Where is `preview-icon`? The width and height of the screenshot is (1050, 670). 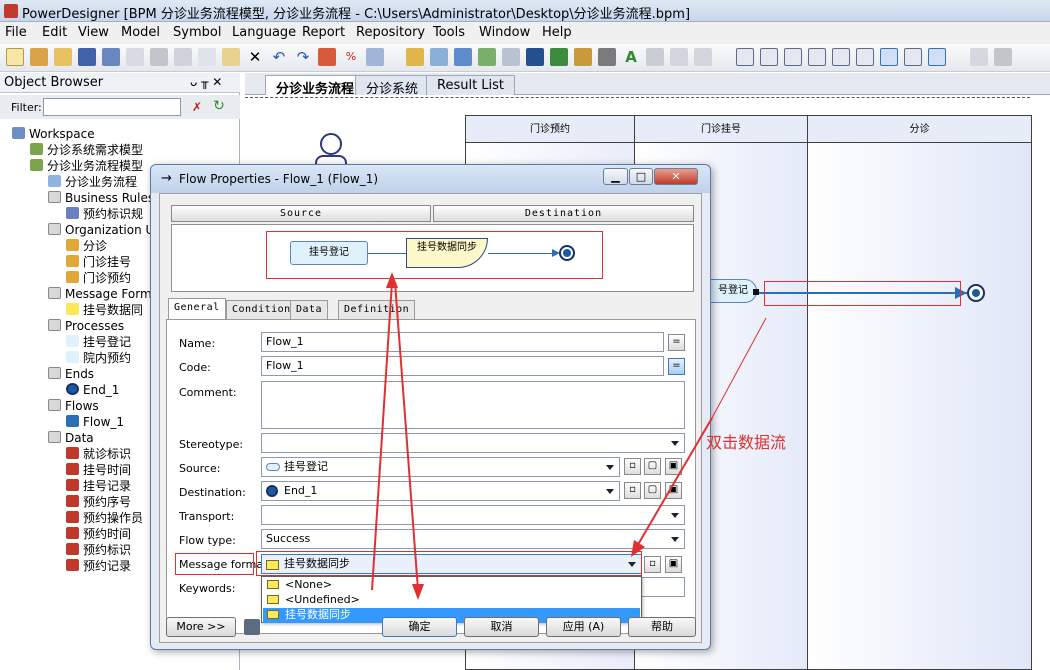
preview-icon is located at coordinates (979, 57).